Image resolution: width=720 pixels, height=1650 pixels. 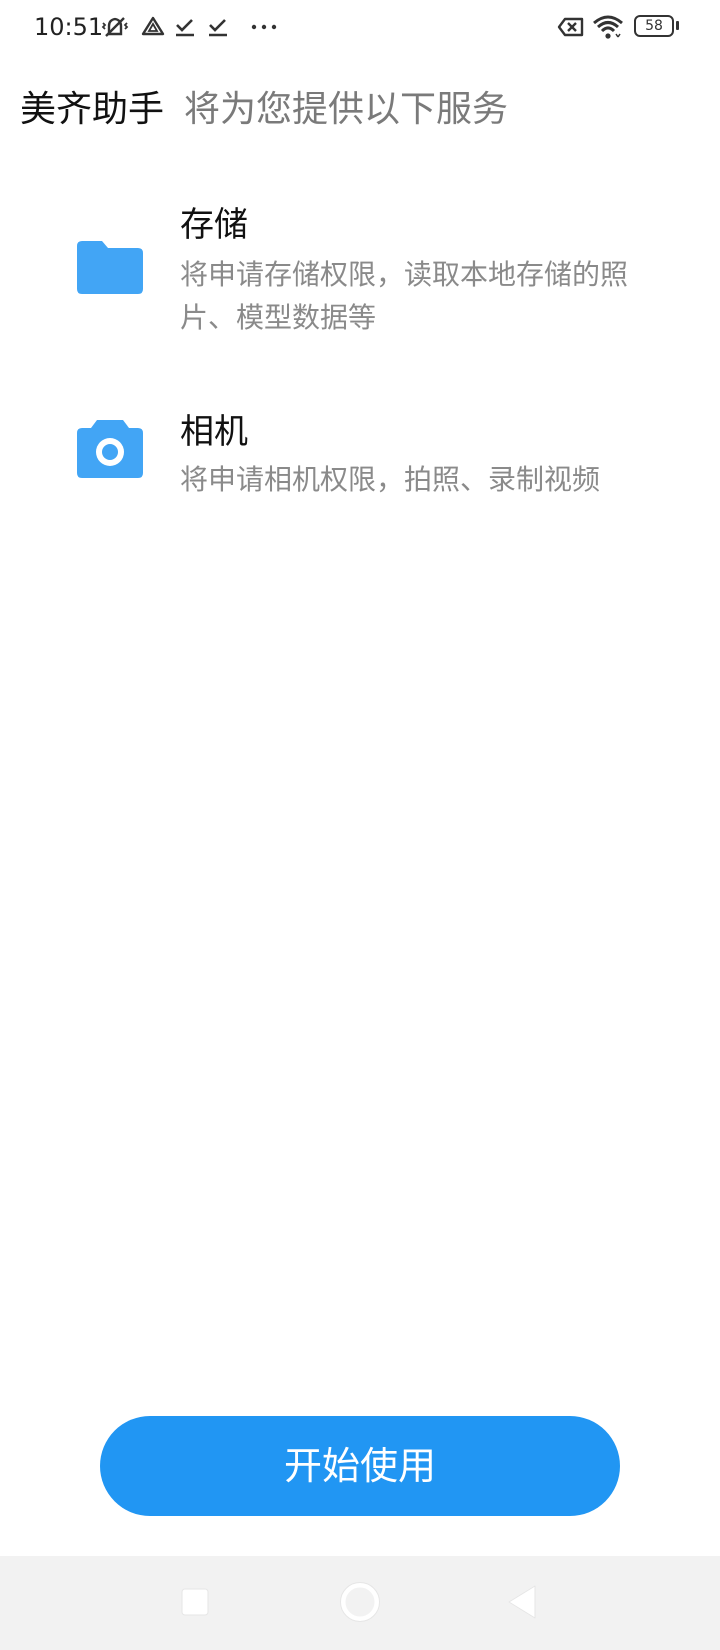 I want to click on navigation-bar, so click(x=360, y=1603).